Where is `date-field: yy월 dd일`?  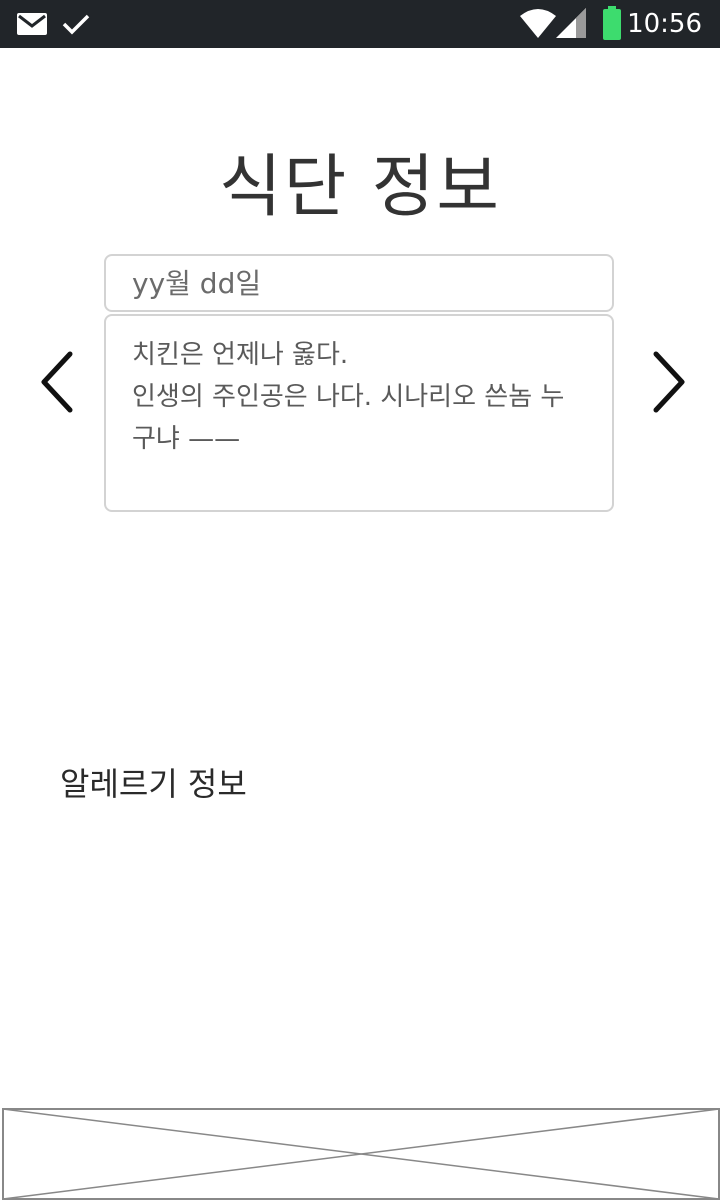
date-field: yy월 dd일 is located at coordinates (359, 283).